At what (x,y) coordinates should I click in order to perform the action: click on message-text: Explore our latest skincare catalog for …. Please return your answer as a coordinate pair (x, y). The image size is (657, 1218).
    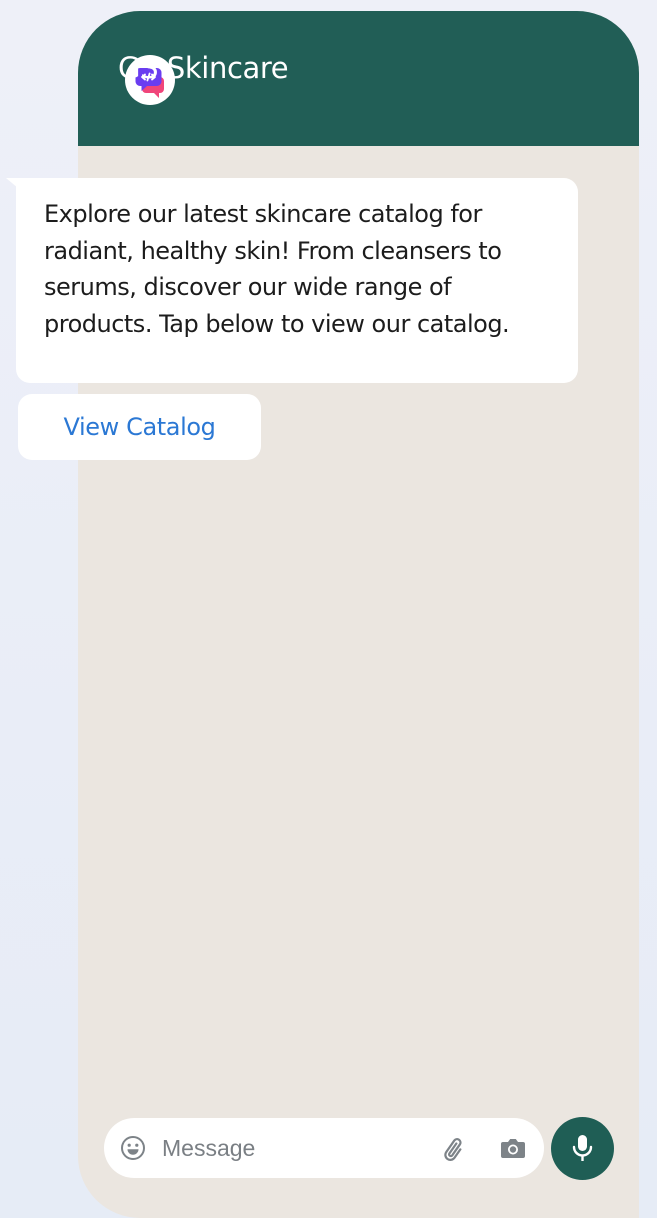
    Looking at the image, I should click on (277, 269).